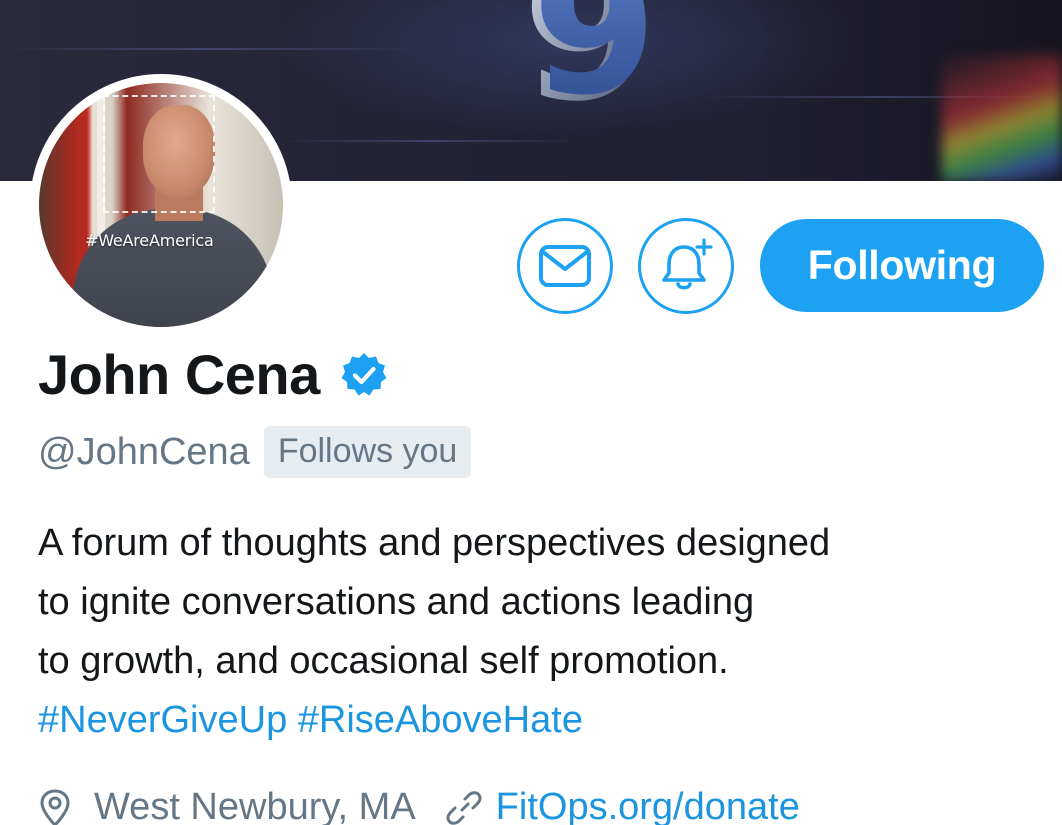 The width and height of the screenshot is (1062, 825). I want to click on link-icon, so click(464, 807).